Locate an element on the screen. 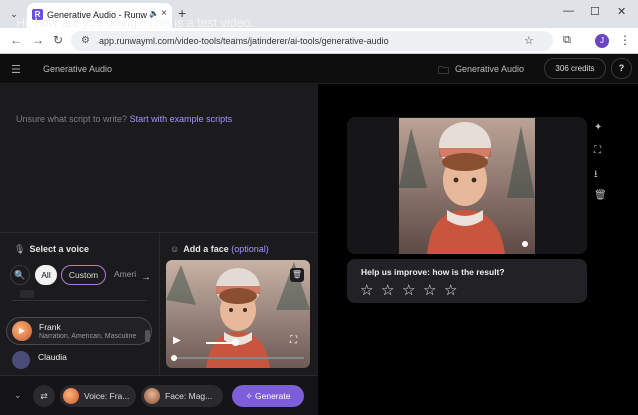 This screenshot has width=638, height=415. voice-play-icon: ▶ is located at coordinates (22, 331).